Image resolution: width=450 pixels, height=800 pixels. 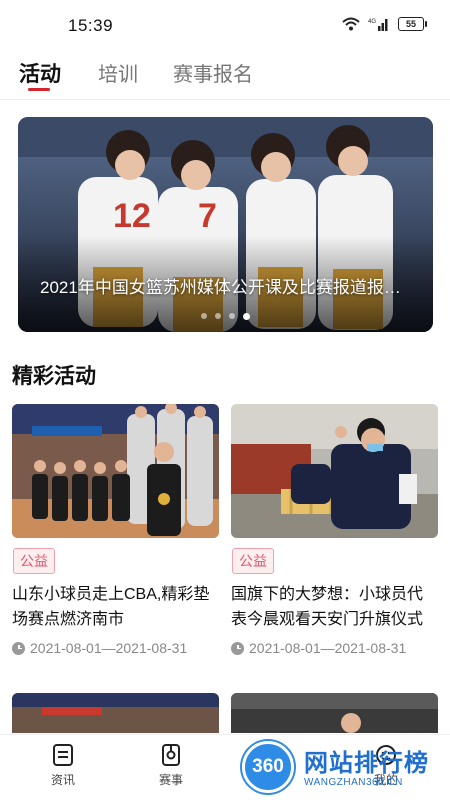 What do you see at coordinates (351, 24) in the screenshot?
I see `wifi-icon` at bounding box center [351, 24].